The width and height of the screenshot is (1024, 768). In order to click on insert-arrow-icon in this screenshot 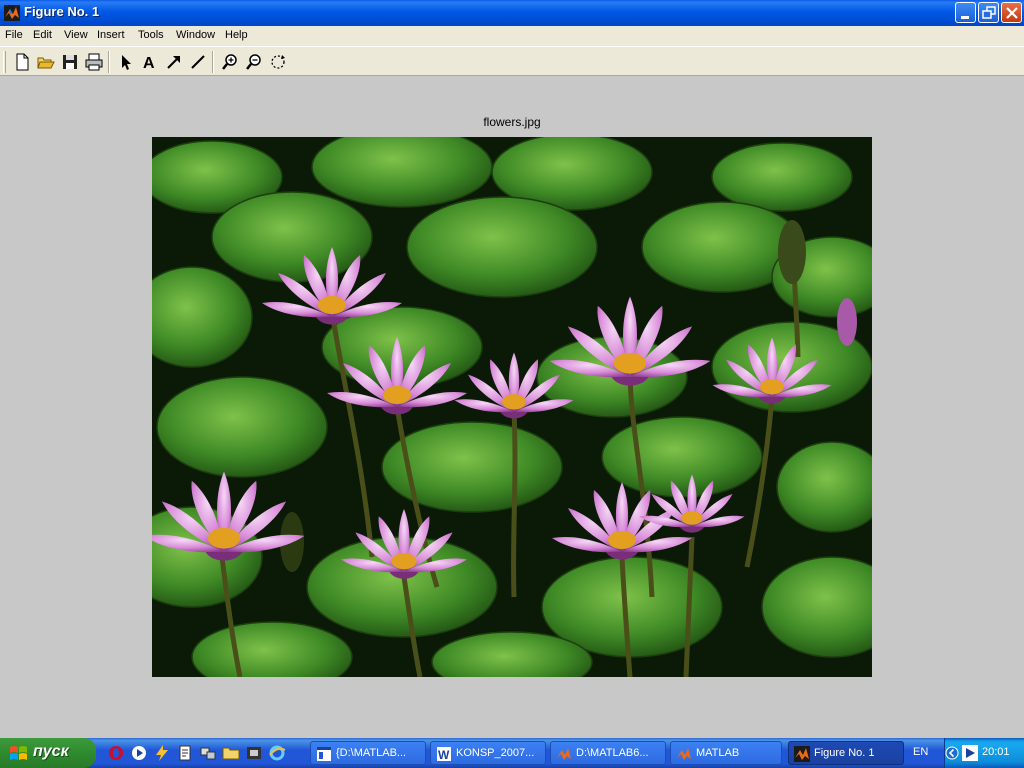, I will do `click(173, 62)`.